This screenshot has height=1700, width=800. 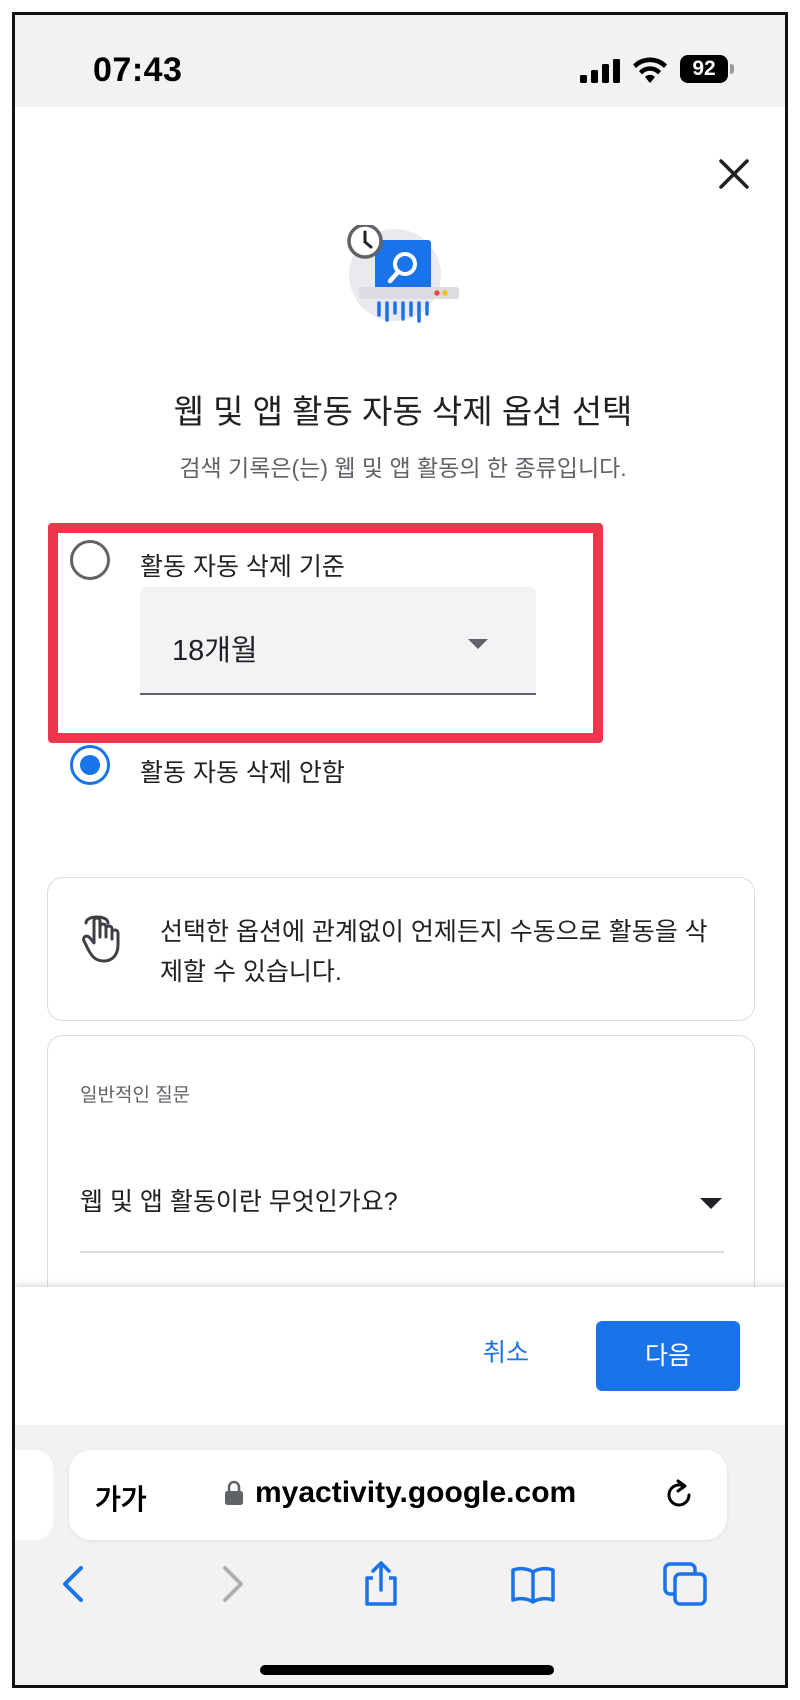 I want to click on address-bar: 가가 myactivity.google.com, so click(x=398, y=1495).